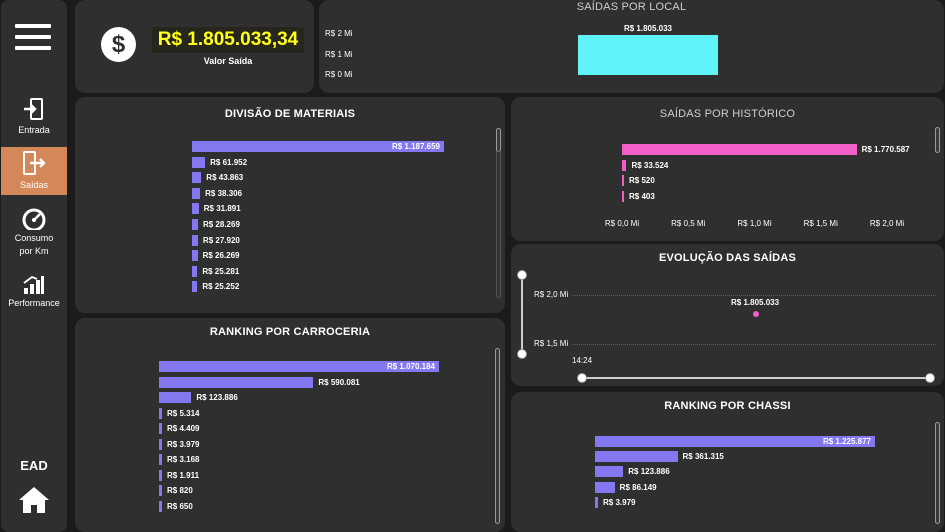 This screenshot has width=945, height=532. What do you see at coordinates (34, 500) in the screenshot?
I see `home-icon` at bounding box center [34, 500].